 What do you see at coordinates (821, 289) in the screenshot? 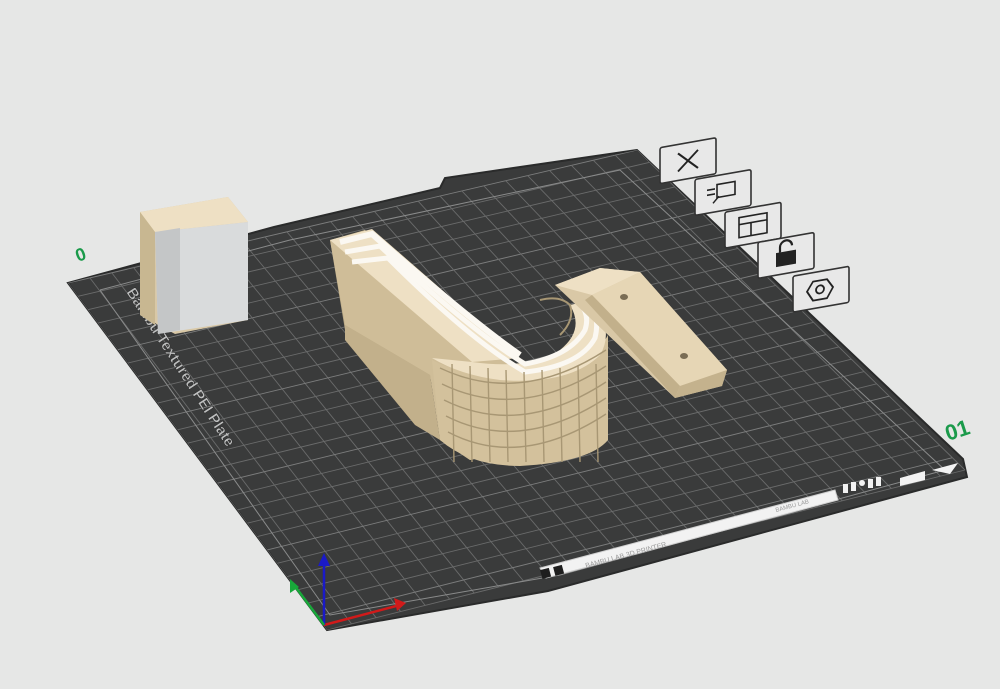
I see `plate-orient-button` at bounding box center [821, 289].